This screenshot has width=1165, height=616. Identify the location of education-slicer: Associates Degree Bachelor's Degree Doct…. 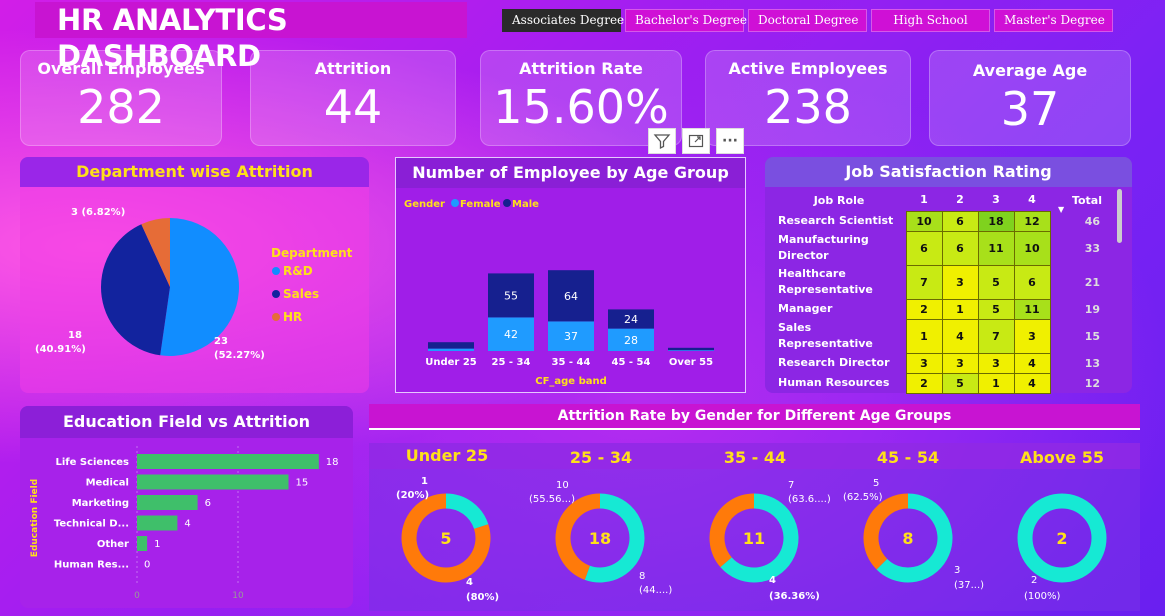
(807, 21).